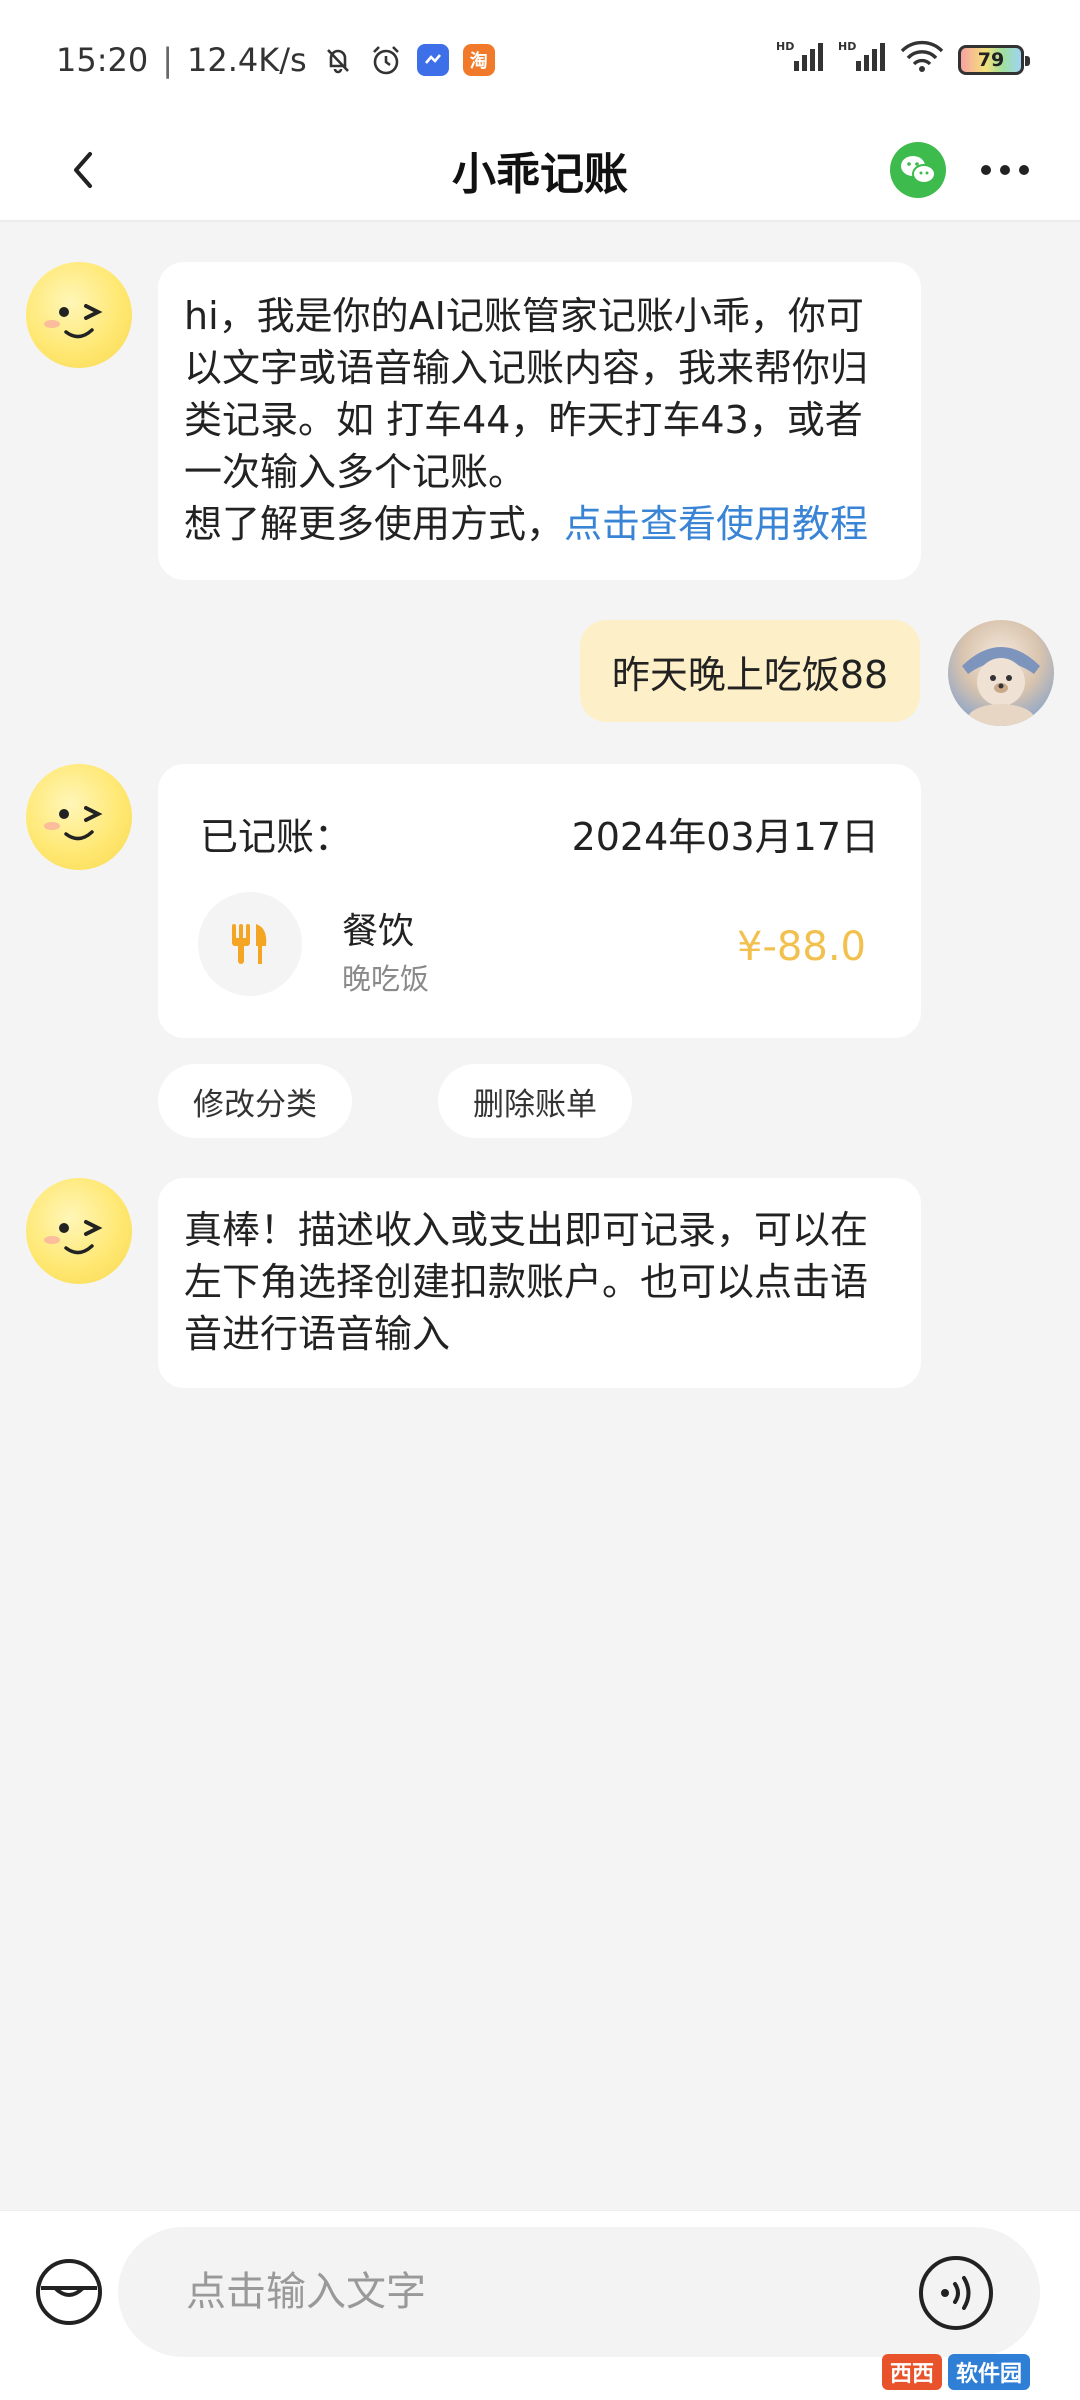 The width and height of the screenshot is (1080, 2400). I want to click on record-category: 餐饮, so click(378, 931).